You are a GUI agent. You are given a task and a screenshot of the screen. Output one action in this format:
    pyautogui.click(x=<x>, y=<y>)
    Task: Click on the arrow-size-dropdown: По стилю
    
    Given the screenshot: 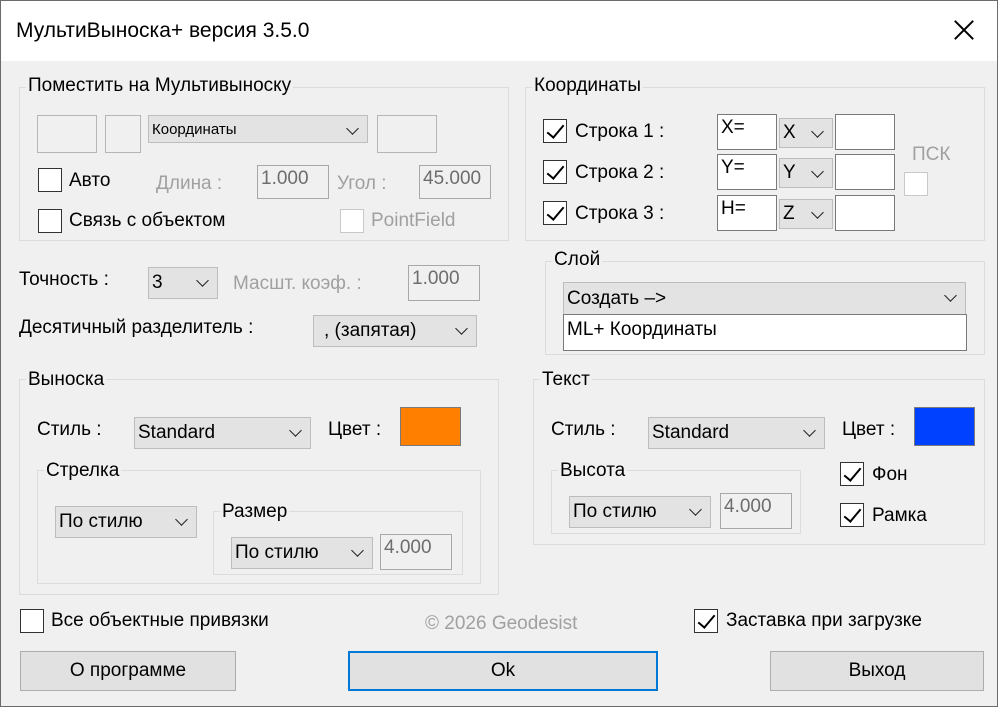 What is the action you would take?
    pyautogui.click(x=302, y=553)
    